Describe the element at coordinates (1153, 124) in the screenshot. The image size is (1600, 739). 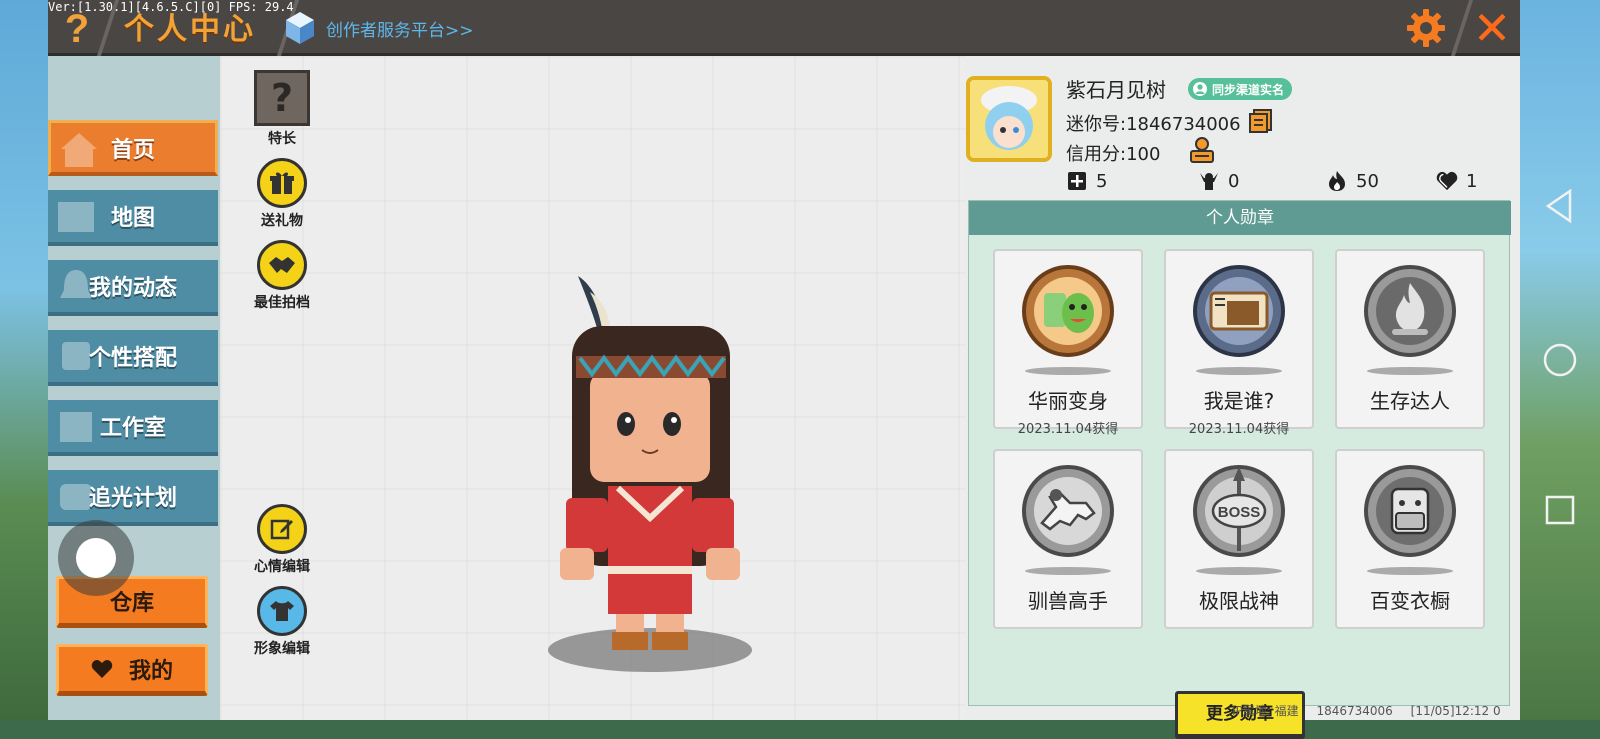
I see `mini-id: 迷你号:1846734006` at that location.